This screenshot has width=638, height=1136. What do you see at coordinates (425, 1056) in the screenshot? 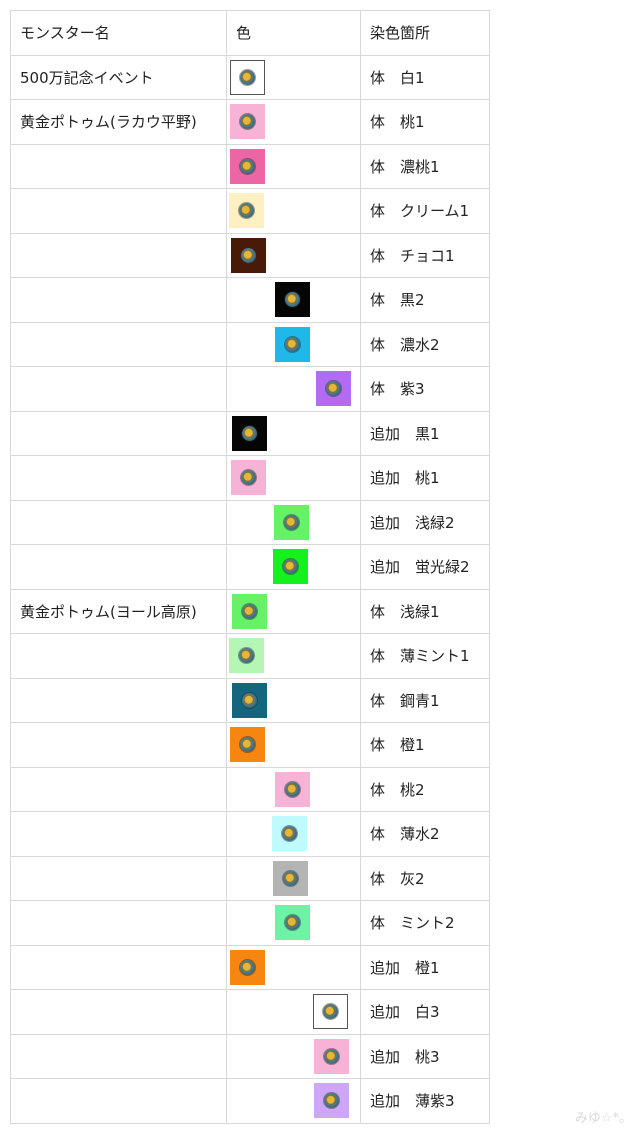
I see `dye-part-cell: 追加 桃3` at bounding box center [425, 1056].